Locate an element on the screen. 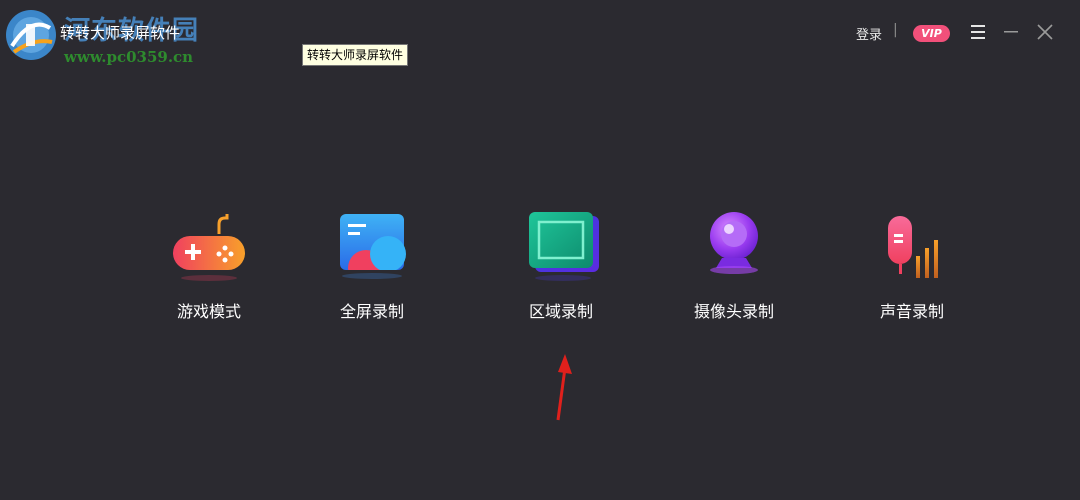 This screenshot has width=1080, height=500. mode-webcam: 摄像头录制 is located at coordinates (734, 267).